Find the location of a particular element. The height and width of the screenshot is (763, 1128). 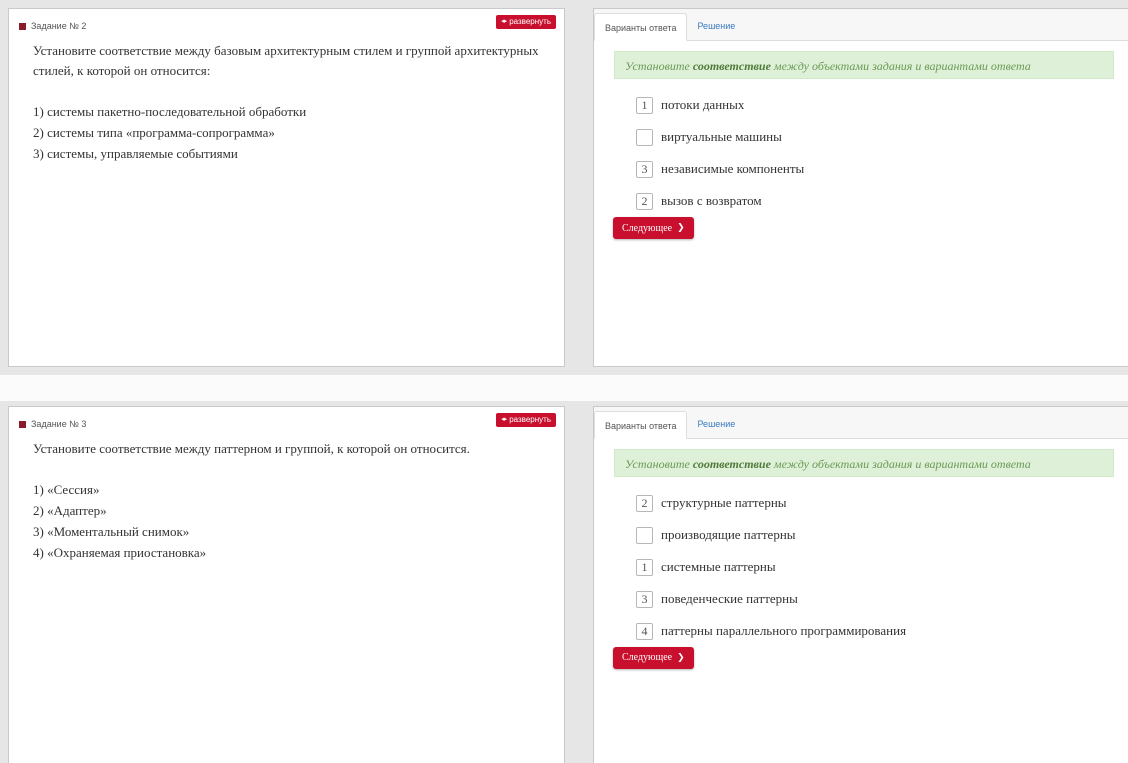

option-label: поведенческие паттерны is located at coordinates (729, 598).